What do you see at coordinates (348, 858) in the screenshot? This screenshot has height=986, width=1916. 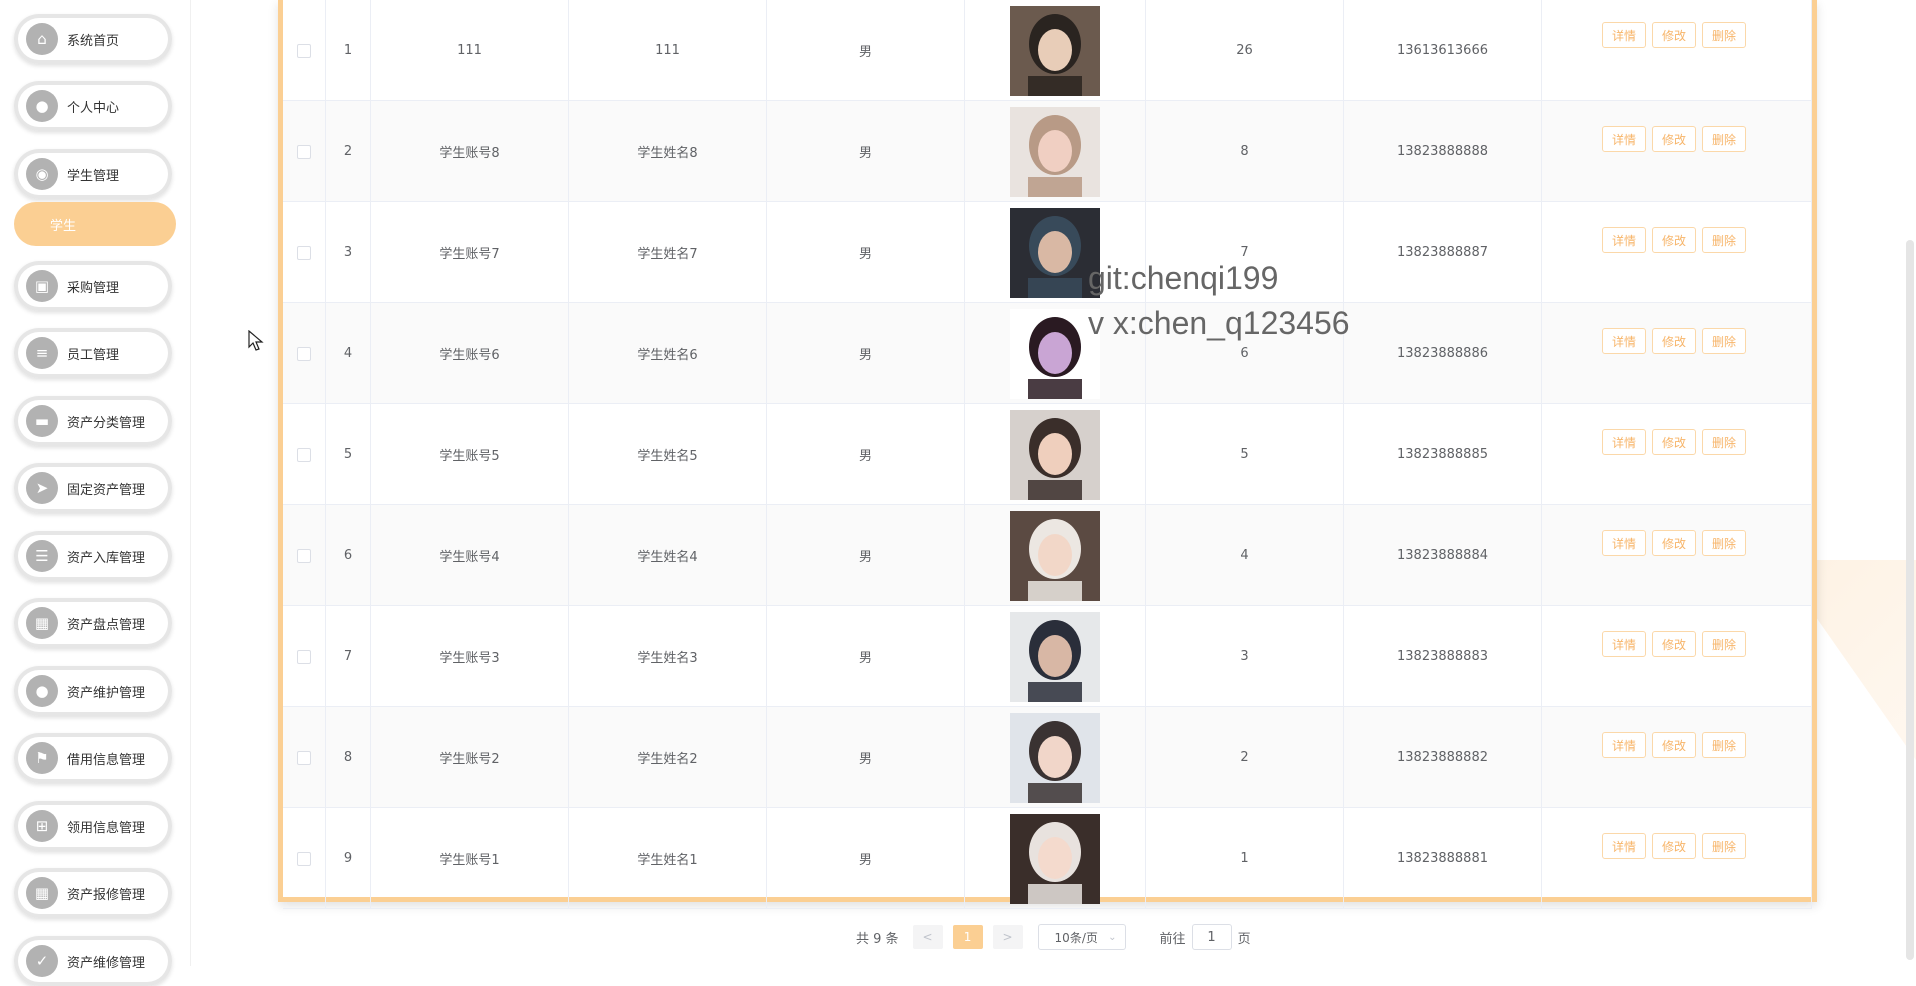 I see `index-cell: 9` at bounding box center [348, 858].